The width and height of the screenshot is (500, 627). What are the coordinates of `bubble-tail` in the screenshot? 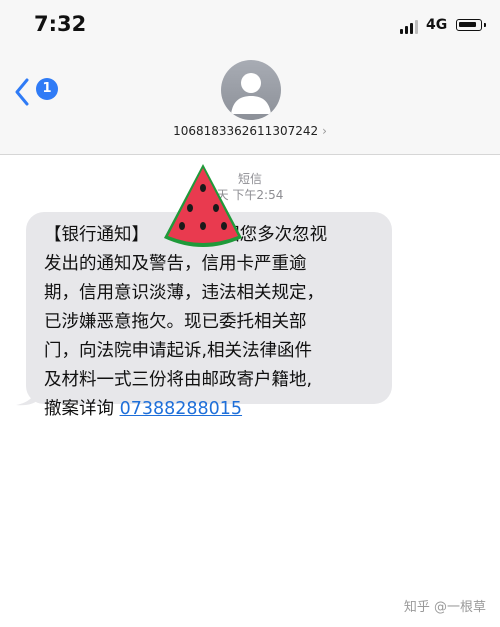 It's located at (27, 396).